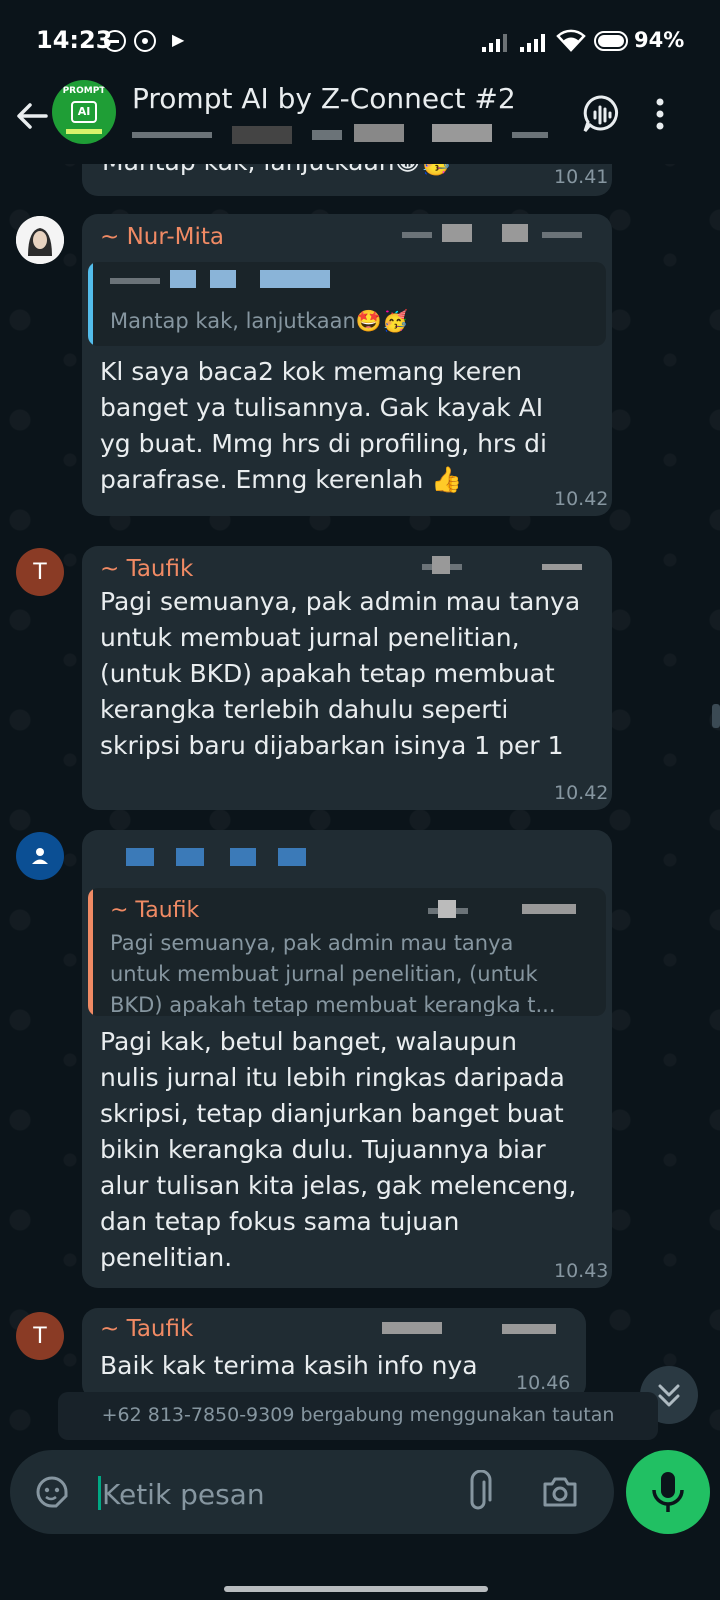  Describe the element at coordinates (289, 1365) in the screenshot. I see `message-text: Baik kak terima kasih info nya` at that location.